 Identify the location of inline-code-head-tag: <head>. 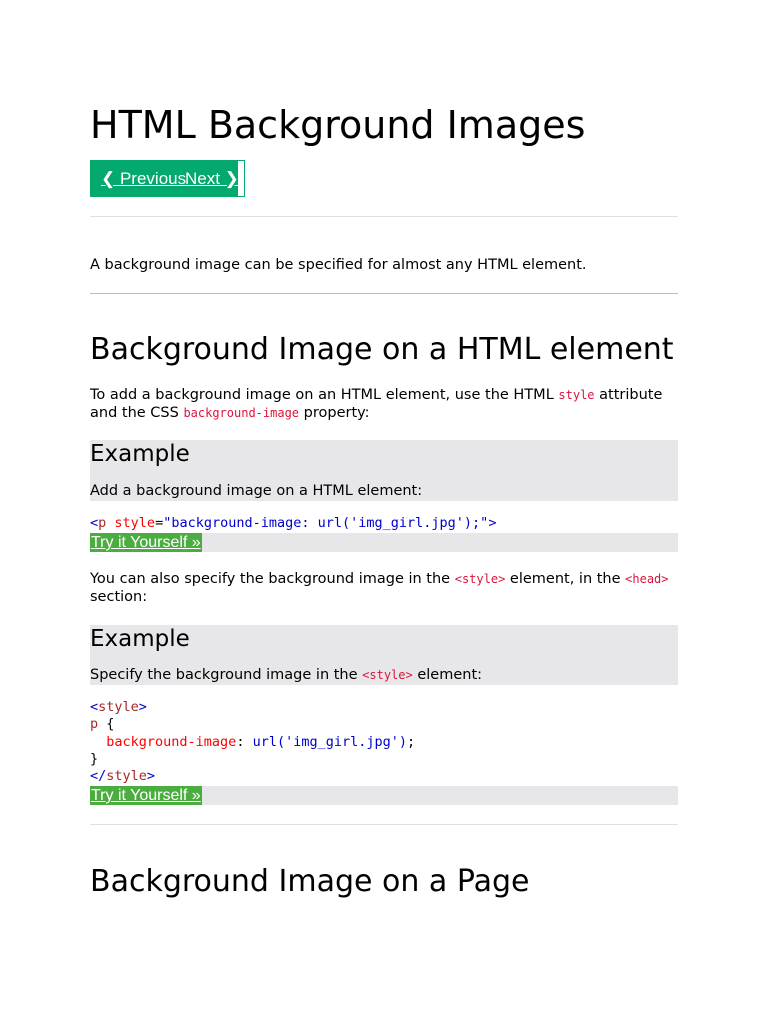
(647, 579).